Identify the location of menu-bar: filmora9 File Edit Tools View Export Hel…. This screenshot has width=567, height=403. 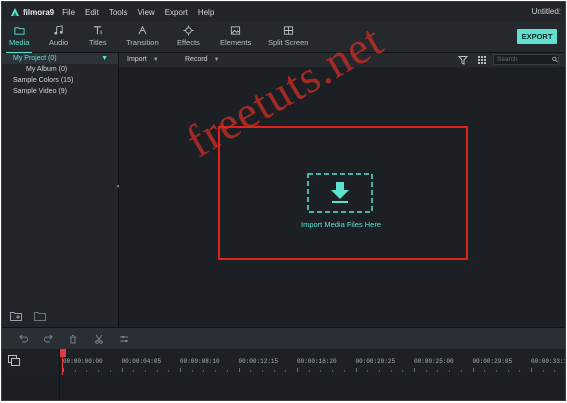
(283, 12).